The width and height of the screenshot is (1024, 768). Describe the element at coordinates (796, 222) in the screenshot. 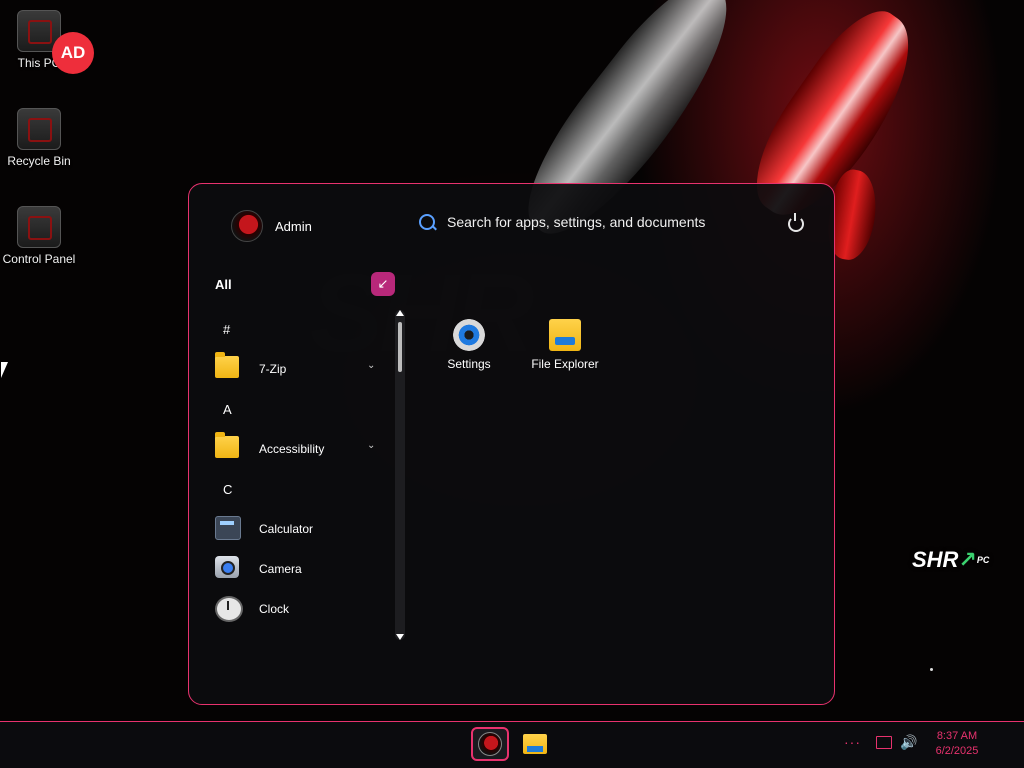

I see `power-icon` at that location.